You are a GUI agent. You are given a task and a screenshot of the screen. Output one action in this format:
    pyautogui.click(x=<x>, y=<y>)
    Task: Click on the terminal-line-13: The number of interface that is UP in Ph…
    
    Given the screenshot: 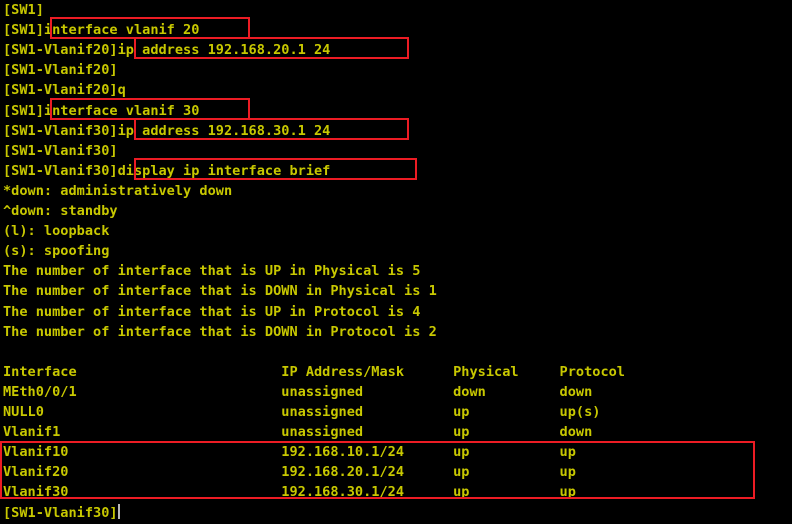 What is the action you would take?
    pyautogui.click(x=212, y=271)
    